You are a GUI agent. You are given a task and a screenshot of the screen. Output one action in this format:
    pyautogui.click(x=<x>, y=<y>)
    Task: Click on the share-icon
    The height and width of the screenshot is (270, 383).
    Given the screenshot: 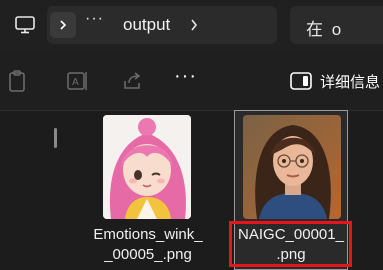 What is the action you would take?
    pyautogui.click(x=132, y=80)
    